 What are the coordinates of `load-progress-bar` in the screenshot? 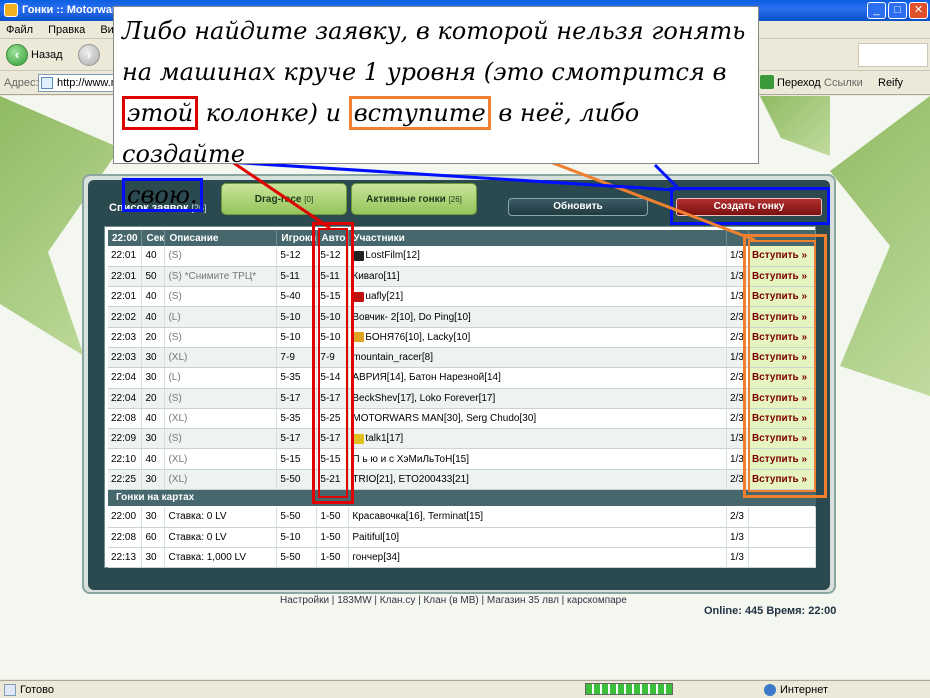 It's located at (629, 689).